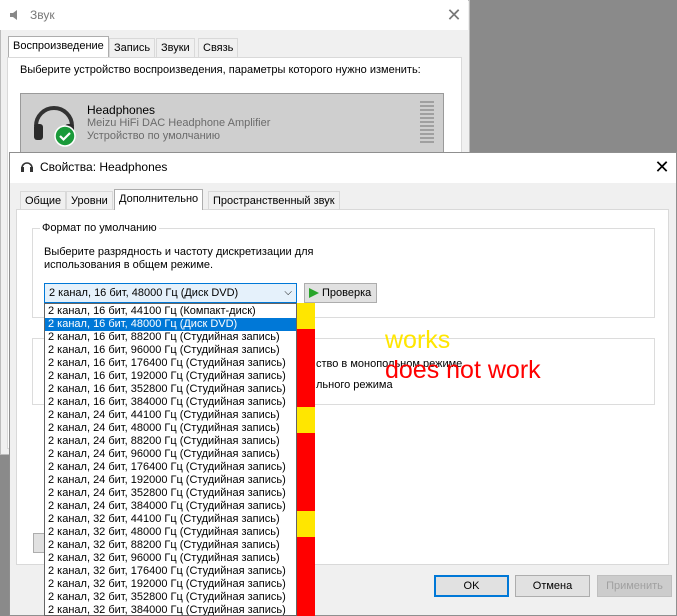 This screenshot has width=677, height=616. What do you see at coordinates (454, 15) in the screenshot?
I see `sound-close-icon: ✕` at bounding box center [454, 15].